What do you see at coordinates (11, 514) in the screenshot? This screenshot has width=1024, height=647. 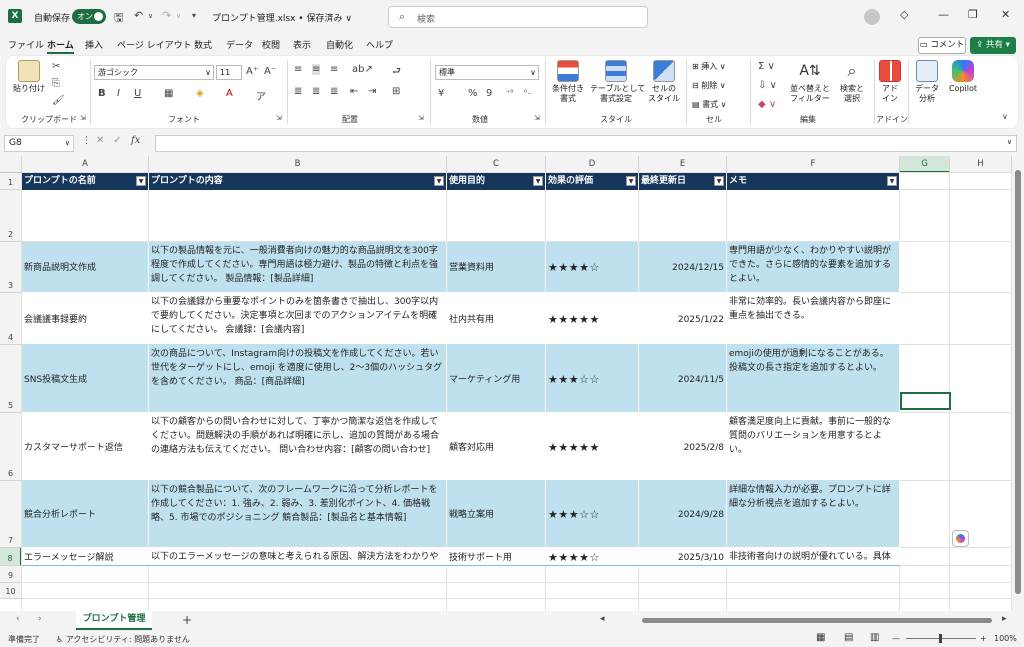 I see `row-header-7: 7` at bounding box center [11, 514].